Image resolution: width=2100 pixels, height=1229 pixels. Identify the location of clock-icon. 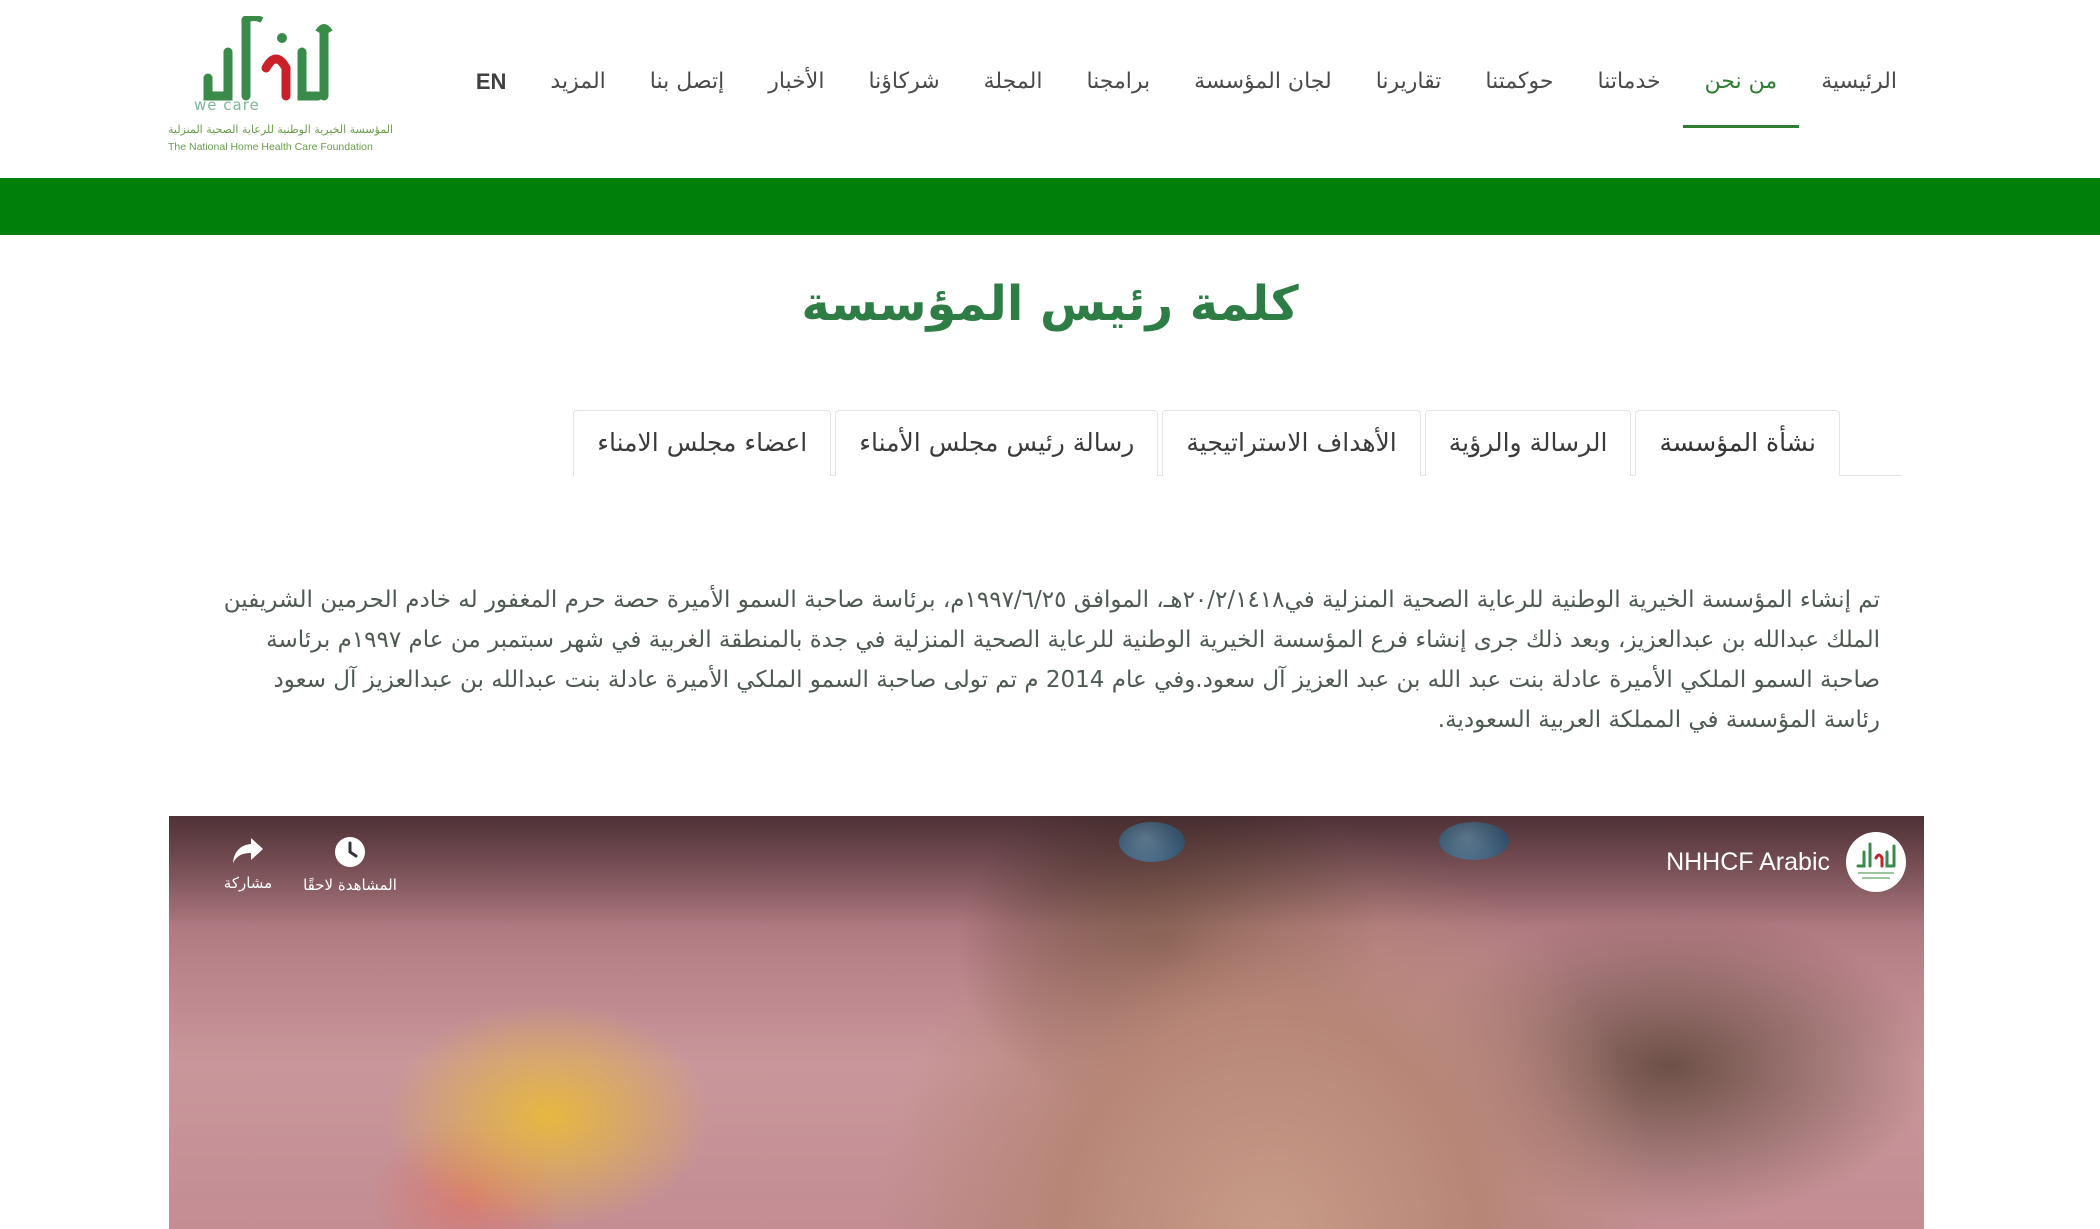
(350, 852).